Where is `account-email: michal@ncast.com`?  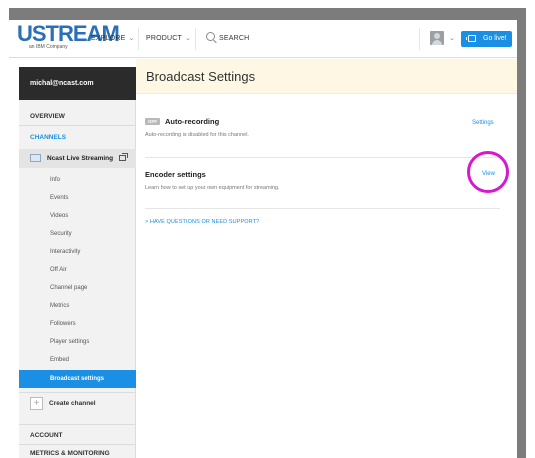
account-email: michal@ncast.com is located at coordinates (77, 83).